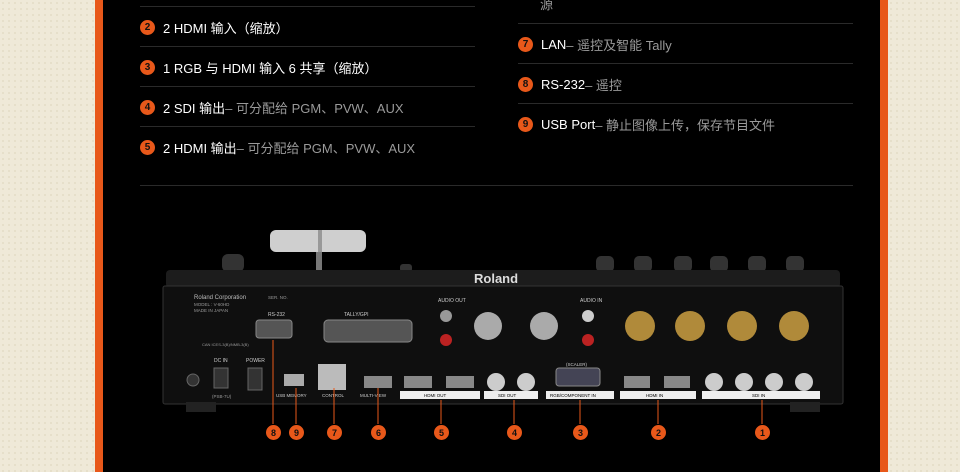 Image resolution: width=960 pixels, height=472 pixels. I want to click on device-corp-label: Roland Corporation, so click(220, 298).